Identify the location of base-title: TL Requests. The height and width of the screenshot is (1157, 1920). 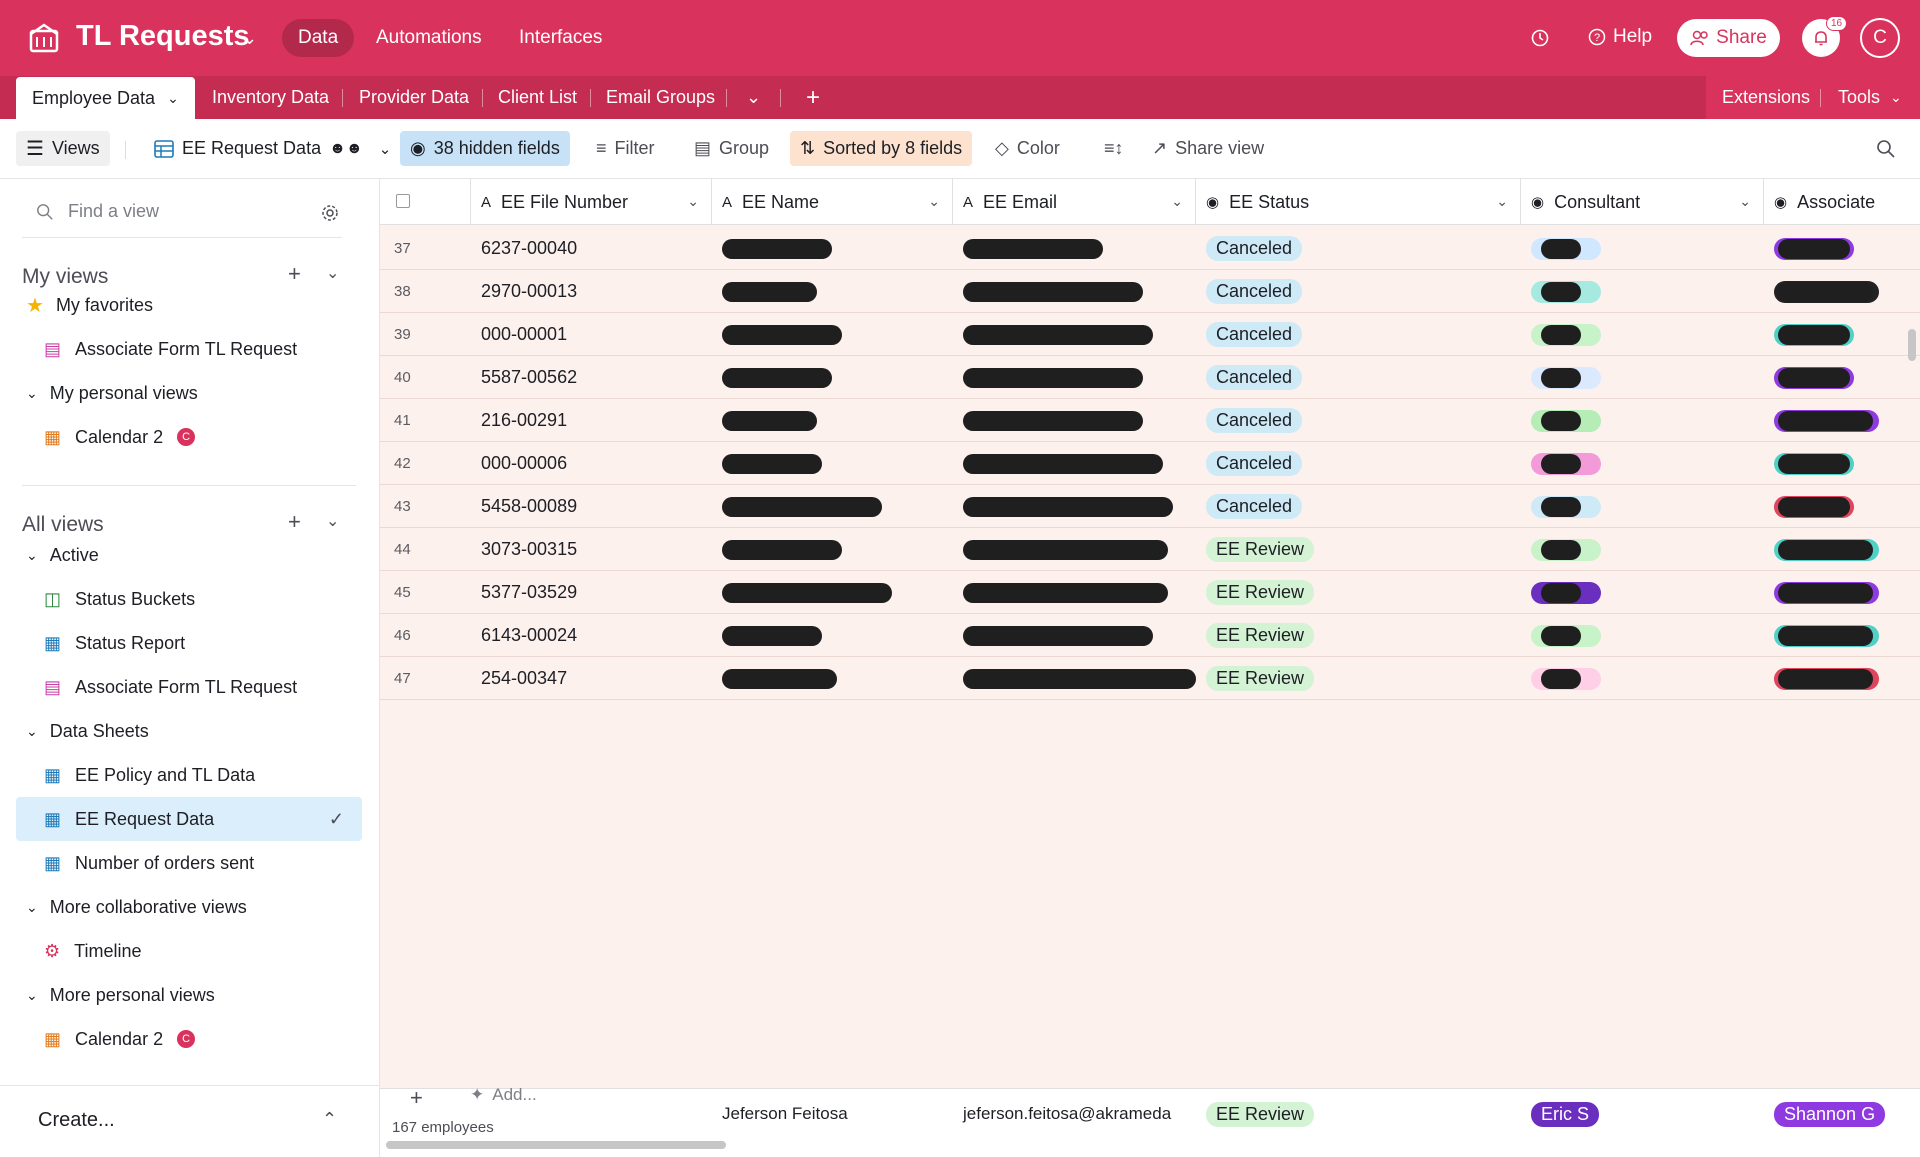
(163, 36).